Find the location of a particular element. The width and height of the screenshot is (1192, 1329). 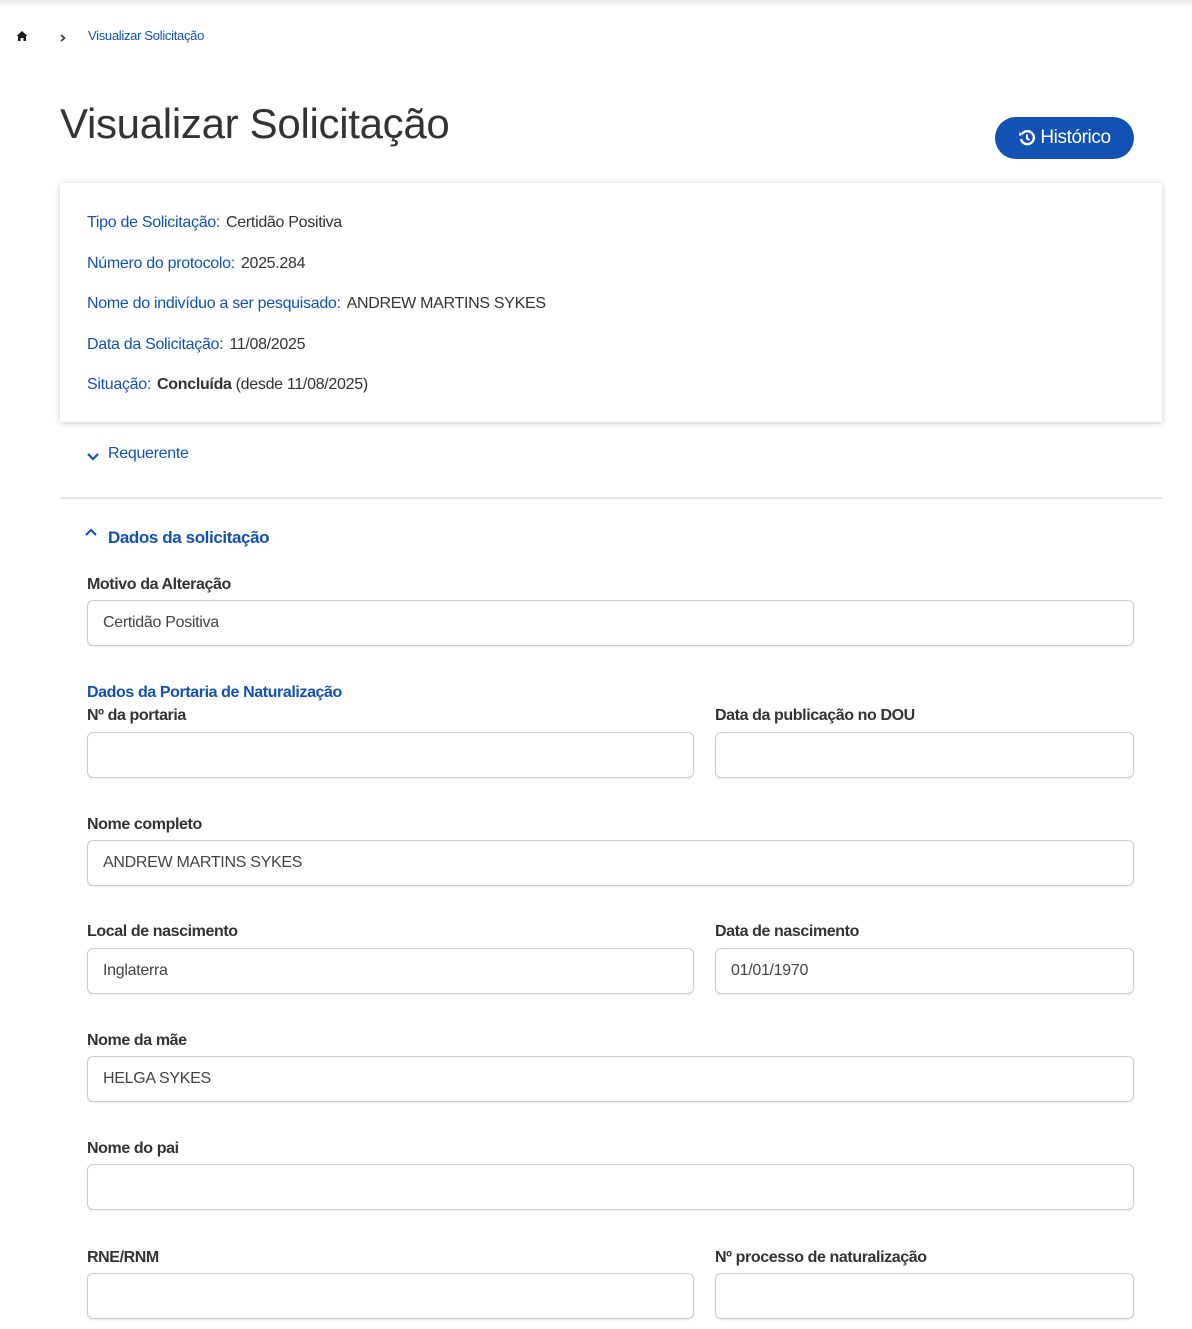

data-nascimento-field: 01/01/1970 is located at coordinates (924, 971).